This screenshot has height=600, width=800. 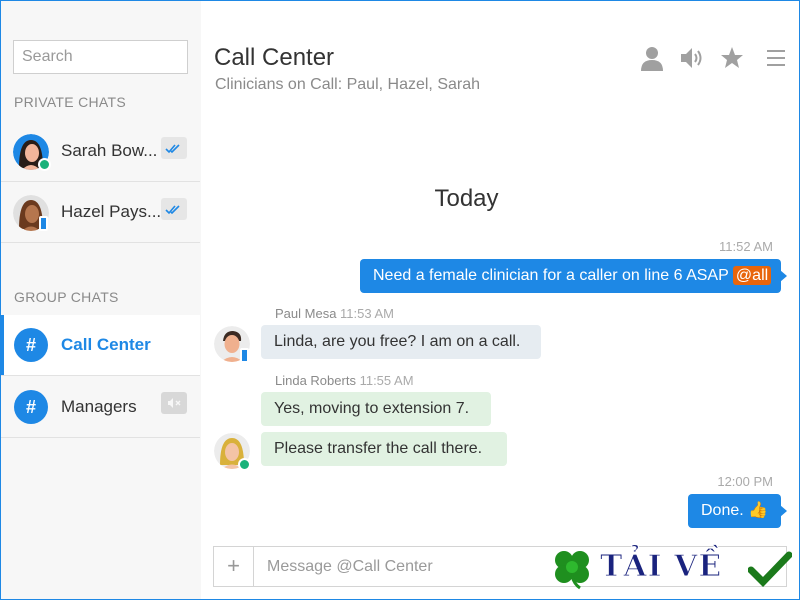 I want to click on search-input, so click(x=100, y=57).